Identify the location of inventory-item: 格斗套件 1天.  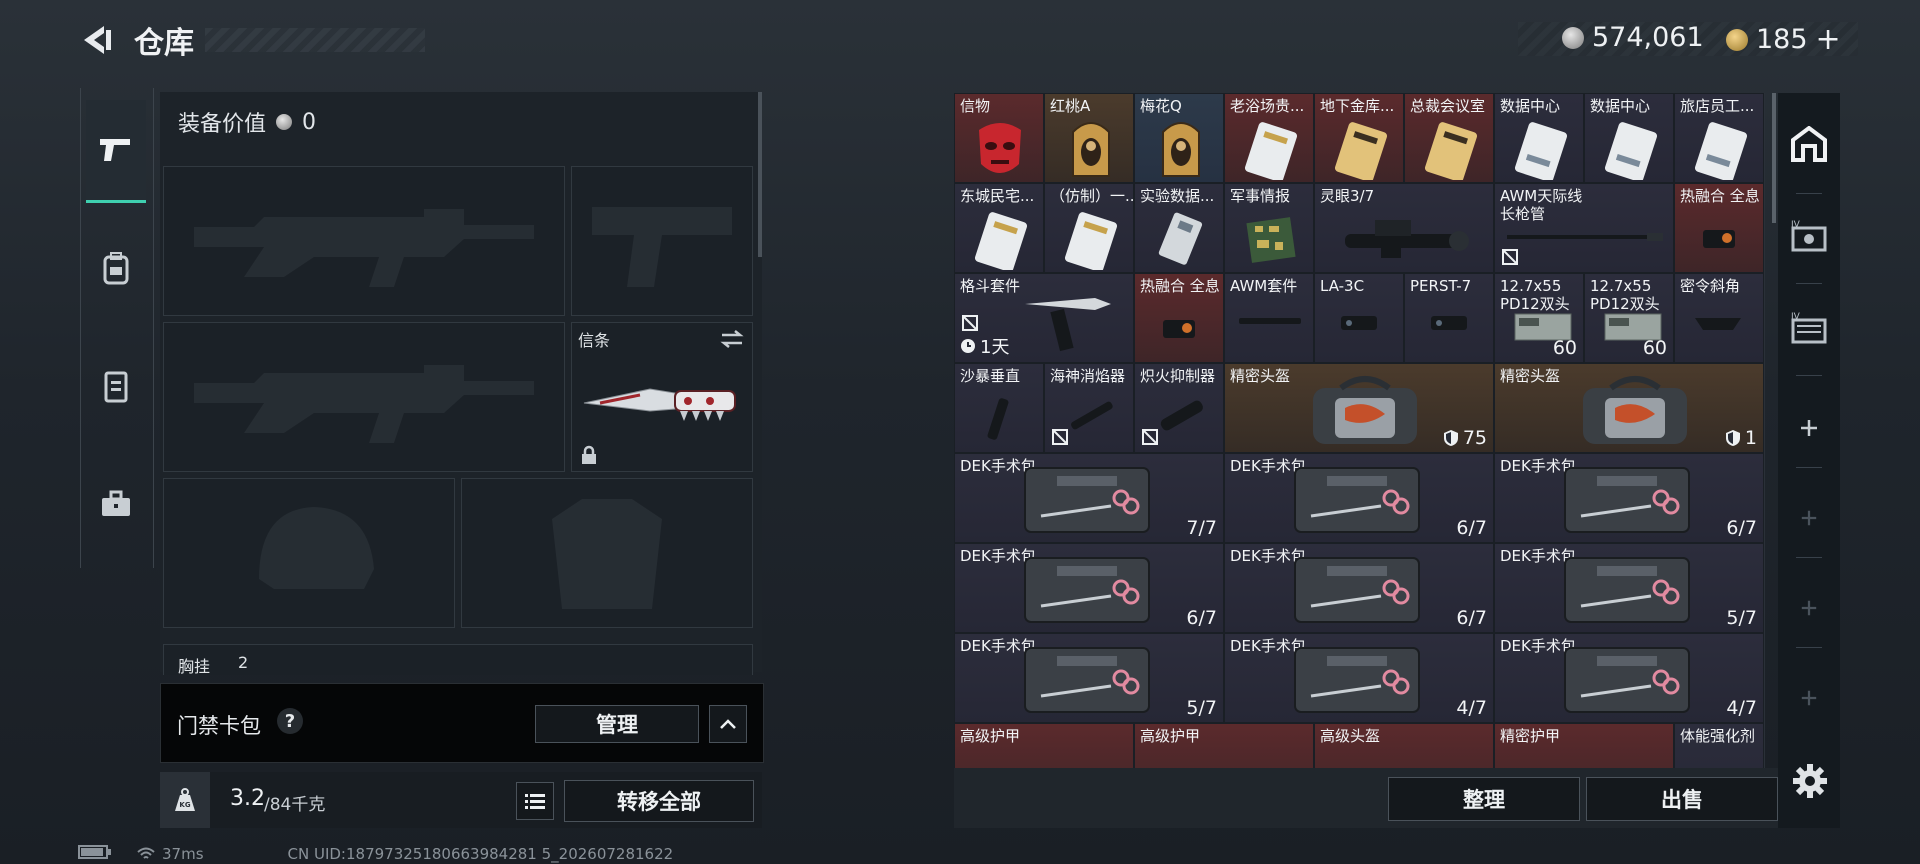
(1044, 318).